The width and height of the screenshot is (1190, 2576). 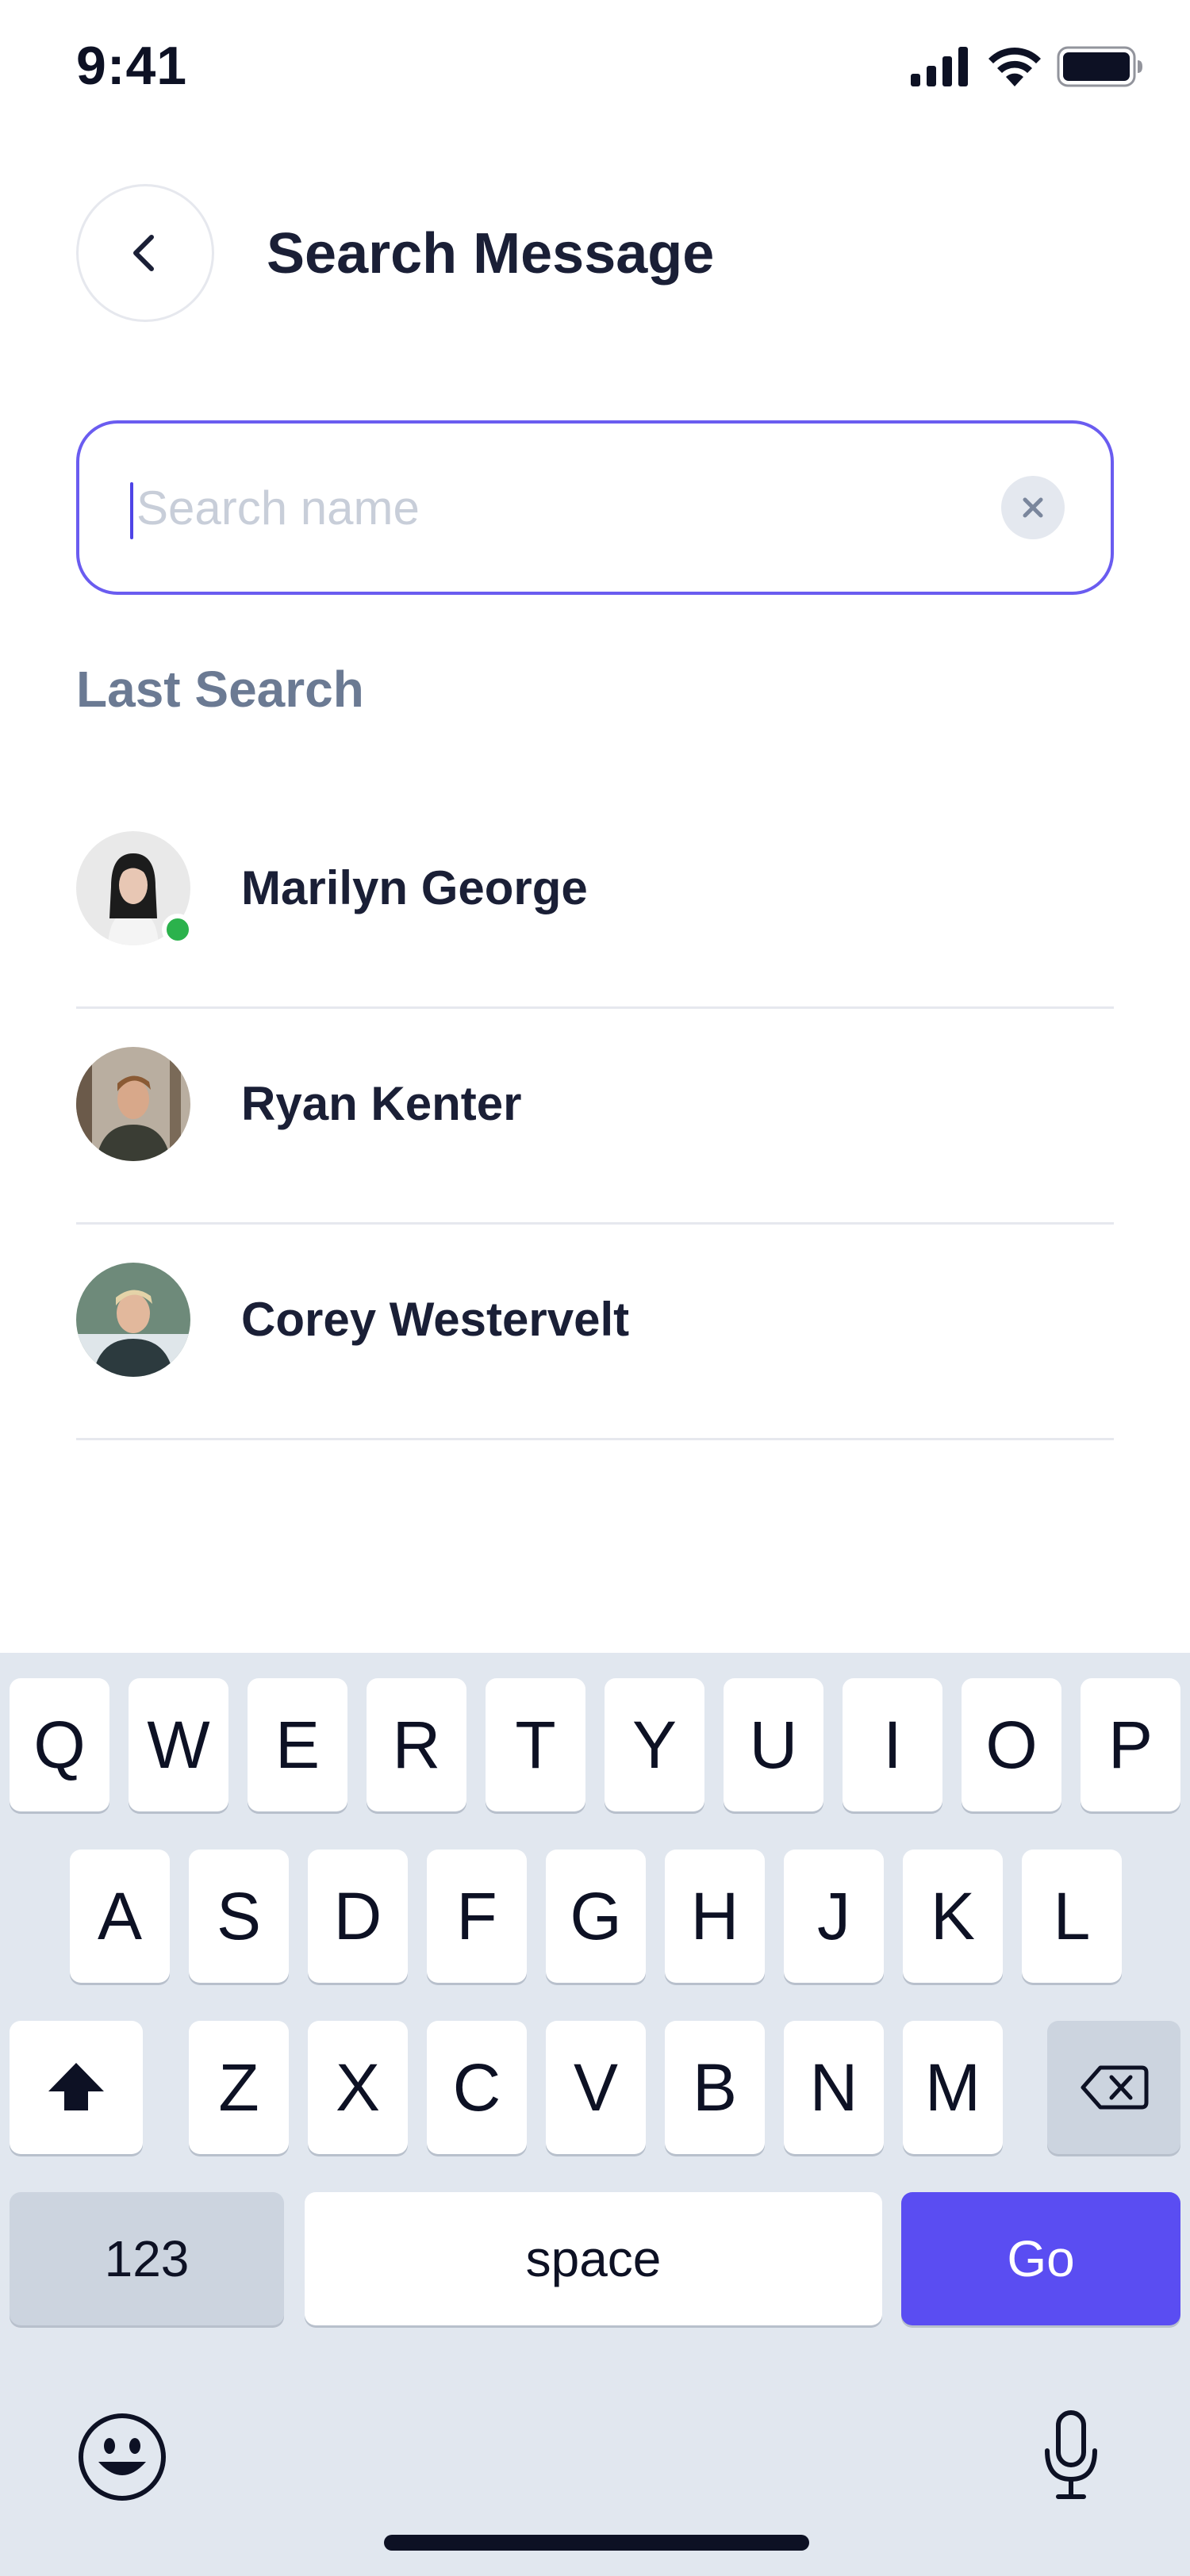 What do you see at coordinates (477, 2087) in the screenshot?
I see `key-c: C` at bounding box center [477, 2087].